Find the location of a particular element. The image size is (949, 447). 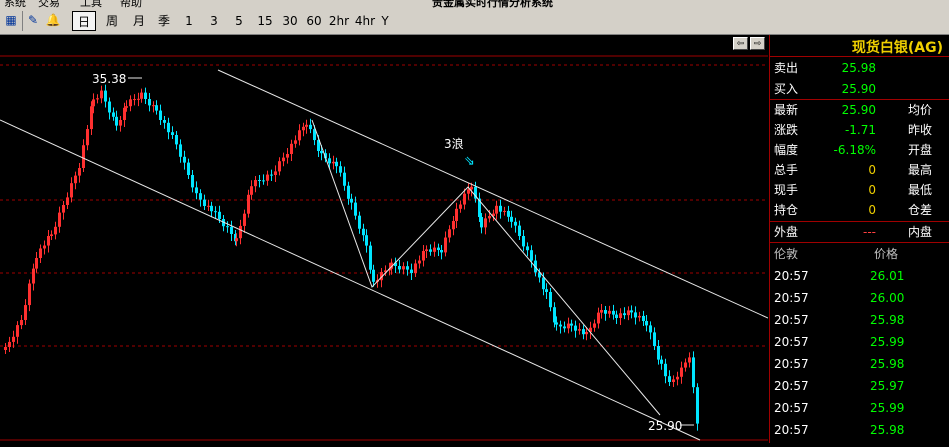

period-button: 30 is located at coordinates (290, 21).